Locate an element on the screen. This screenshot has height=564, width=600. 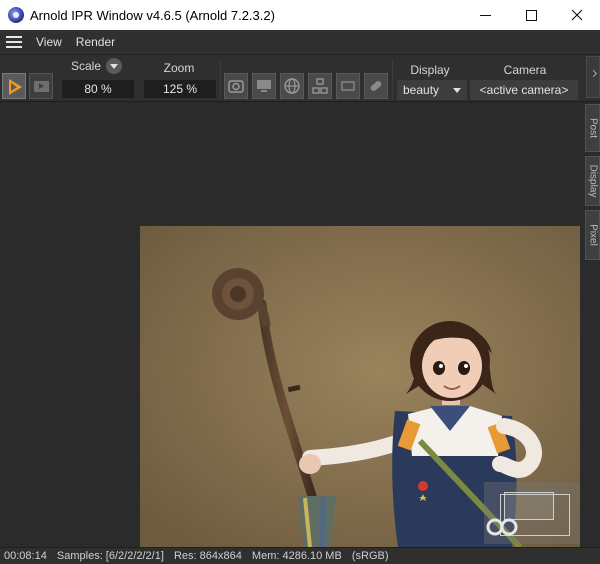
hamburger-menu-icon is located at coordinates (14, 42).